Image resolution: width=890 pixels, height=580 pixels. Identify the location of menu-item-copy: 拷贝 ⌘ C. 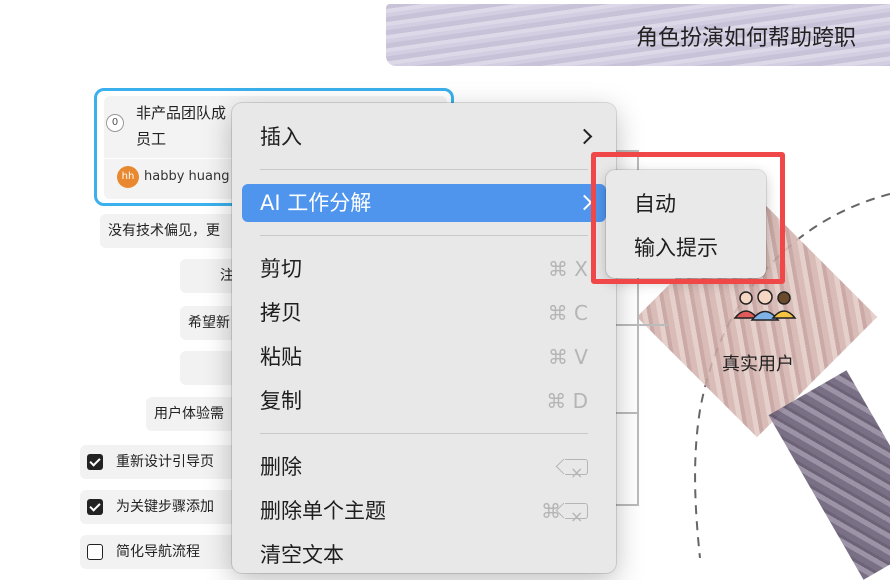
(424, 313).